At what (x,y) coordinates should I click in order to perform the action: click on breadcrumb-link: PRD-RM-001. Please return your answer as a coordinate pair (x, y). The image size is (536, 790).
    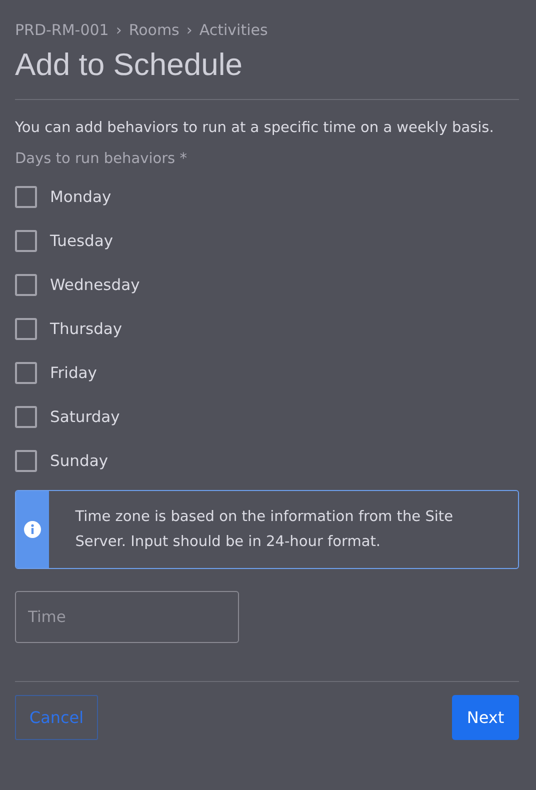
    Looking at the image, I should click on (62, 30).